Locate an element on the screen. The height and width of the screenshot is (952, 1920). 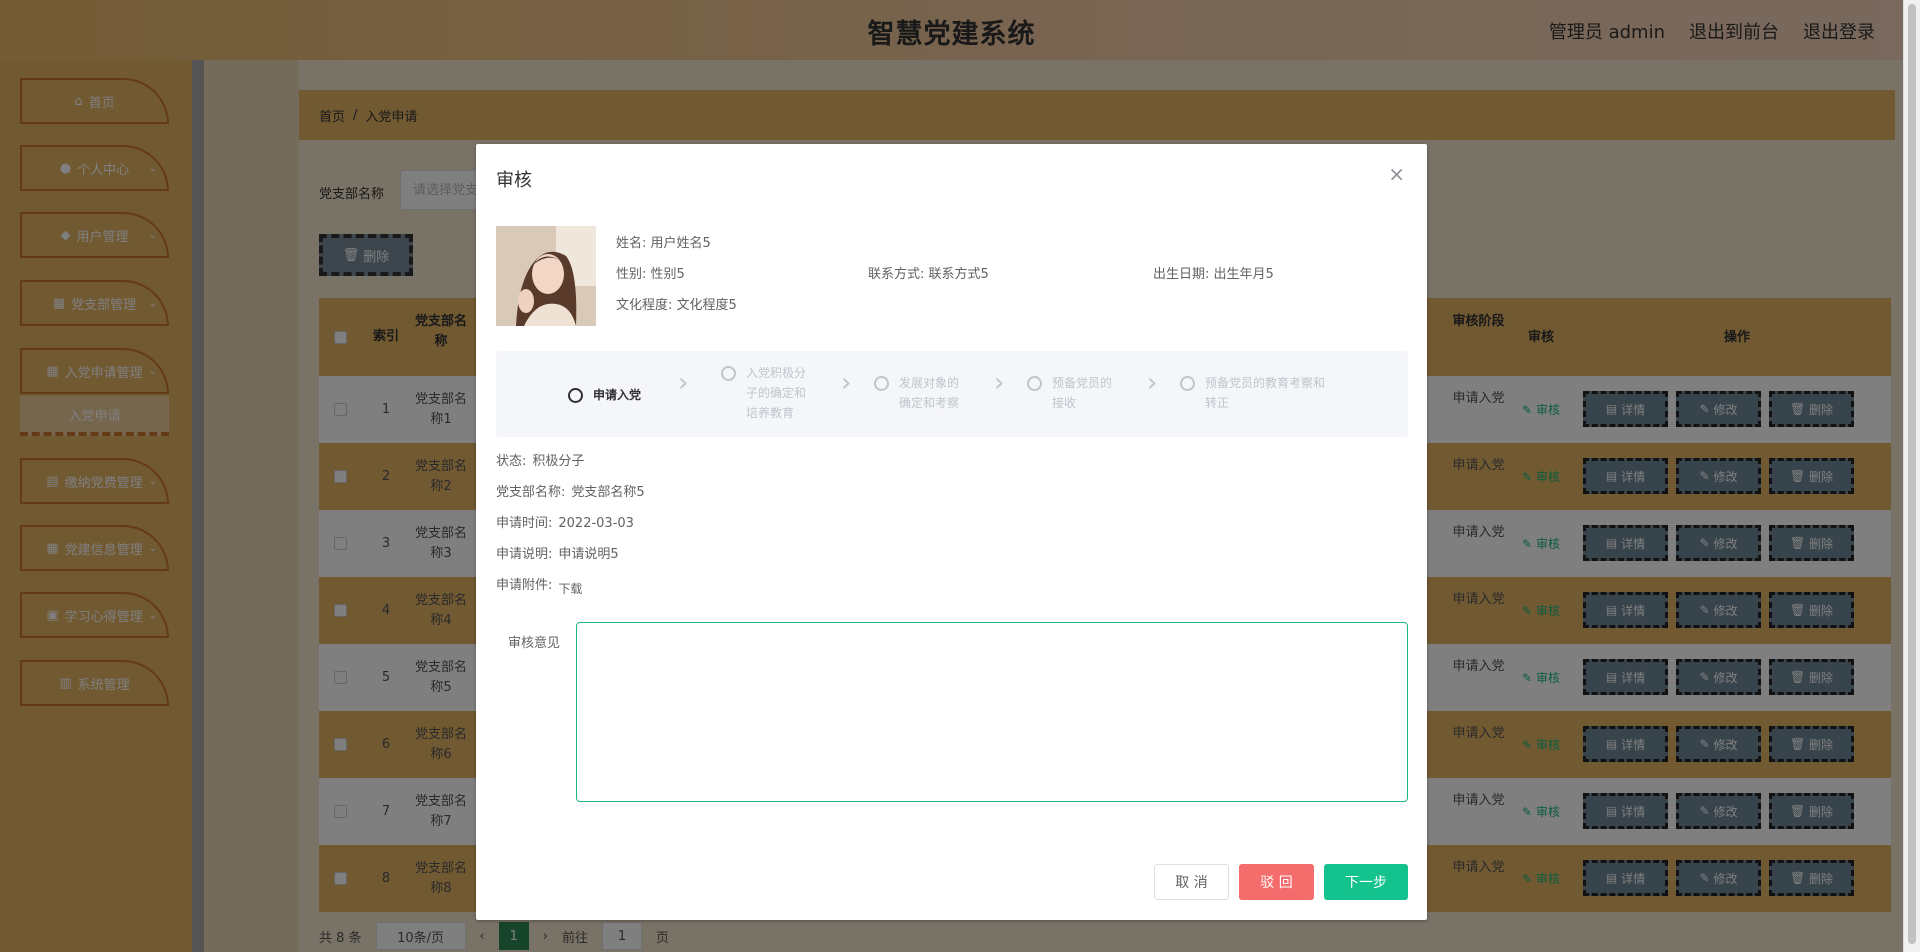
dialog-title: 审核 is located at coordinates (514, 180).